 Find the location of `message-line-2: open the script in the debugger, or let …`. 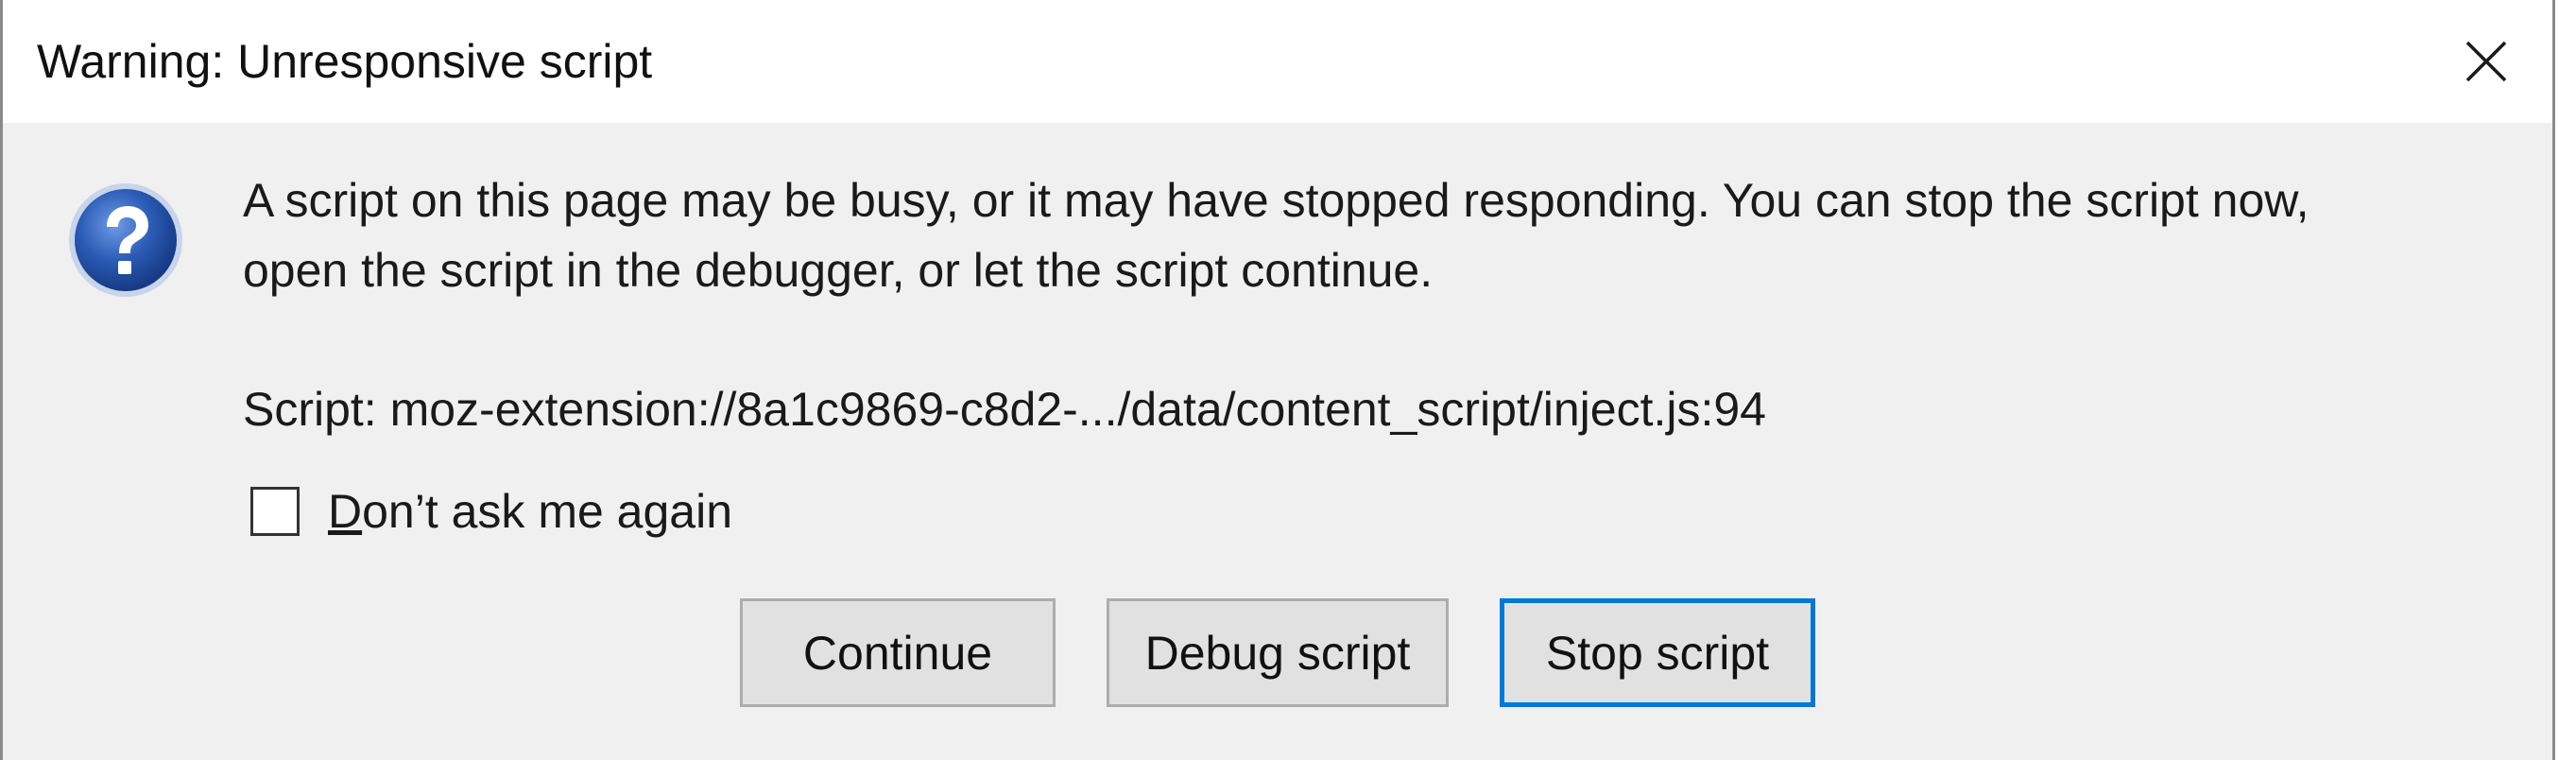

message-line-2: open the script in the debugger, or let … is located at coordinates (838, 270).